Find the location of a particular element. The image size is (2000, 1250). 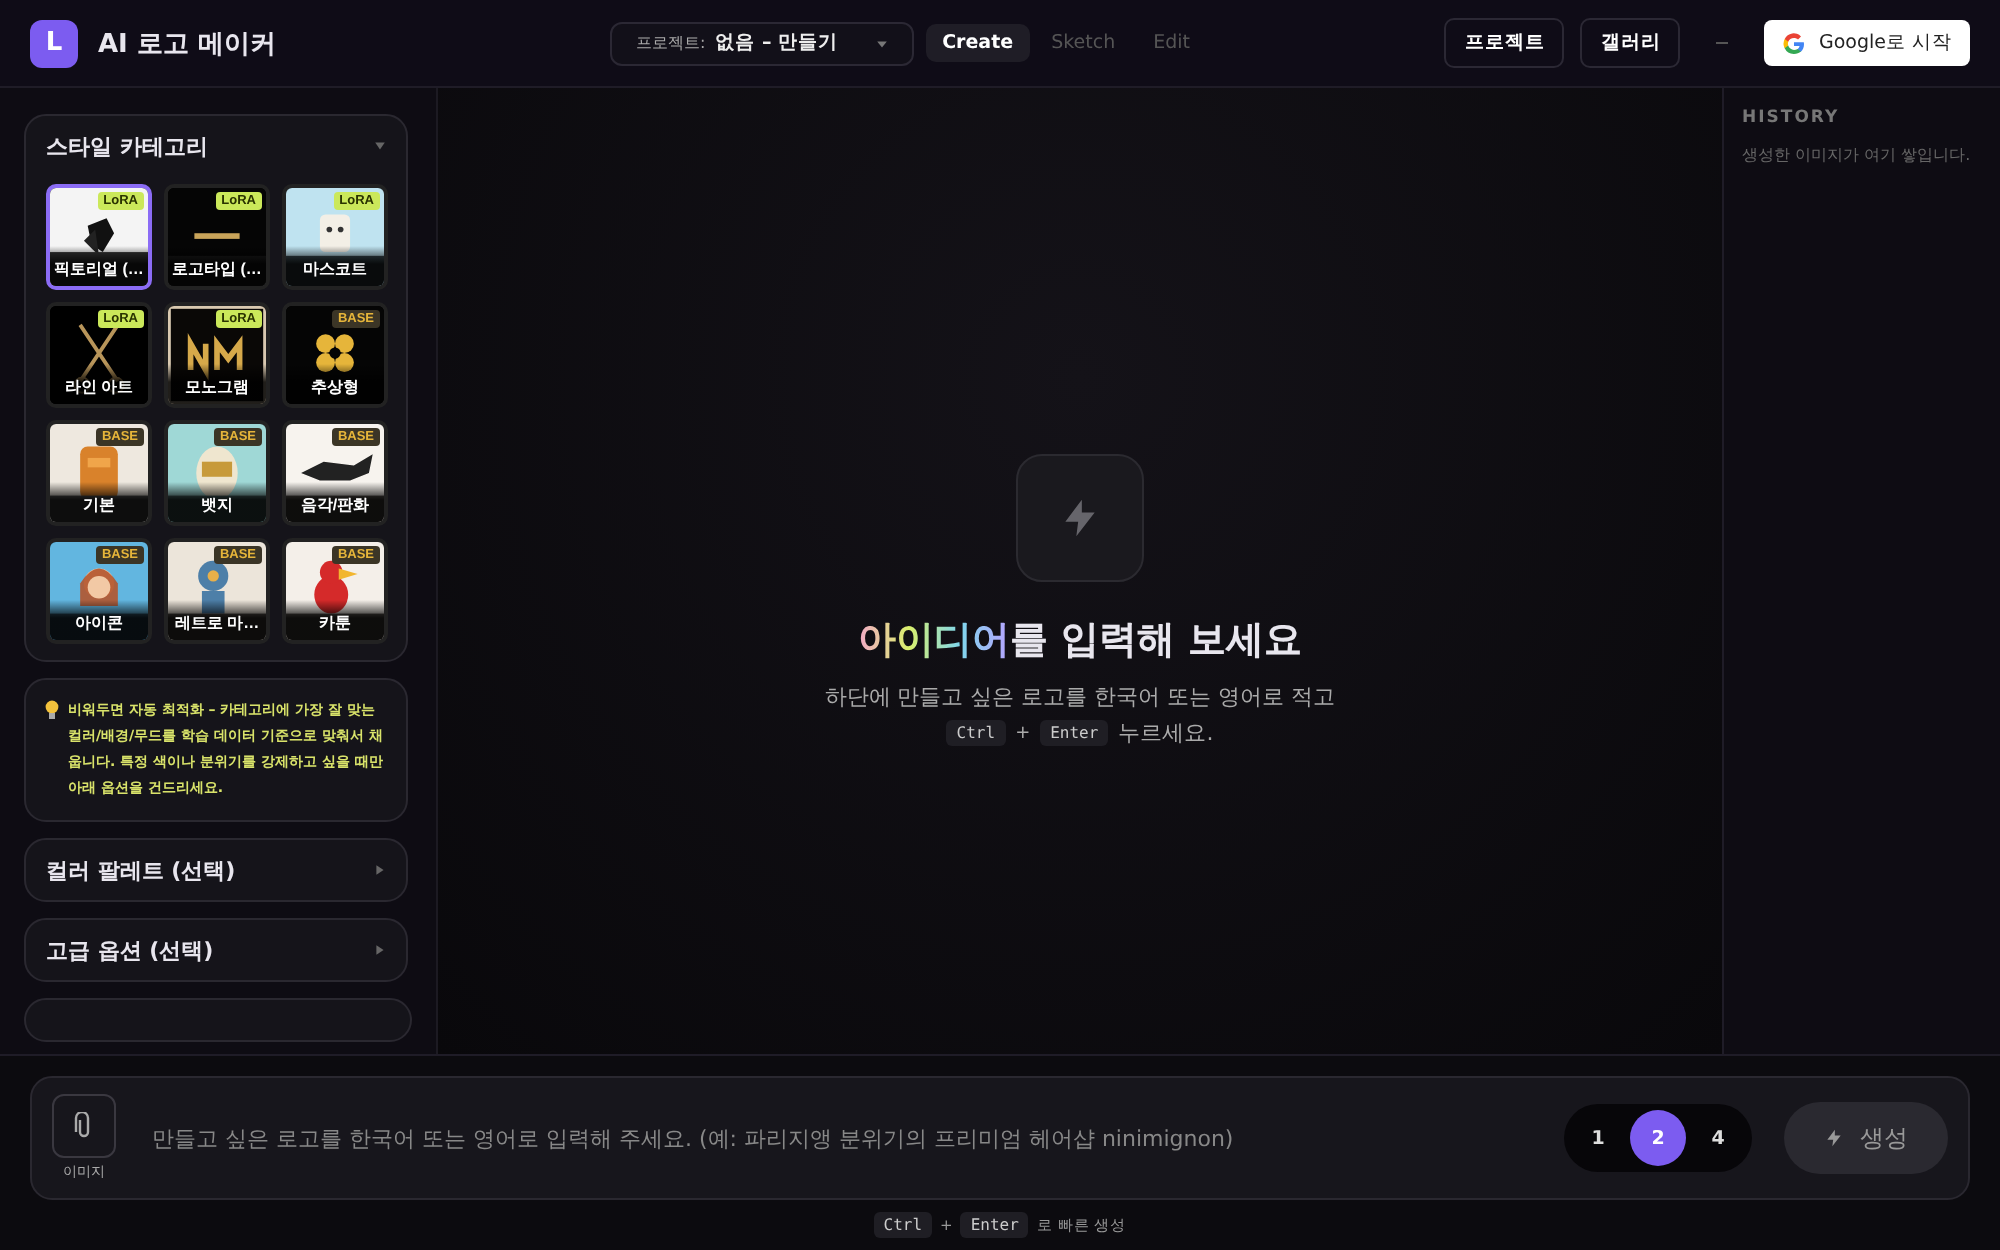

lightning-icon is located at coordinates (1834, 1138).